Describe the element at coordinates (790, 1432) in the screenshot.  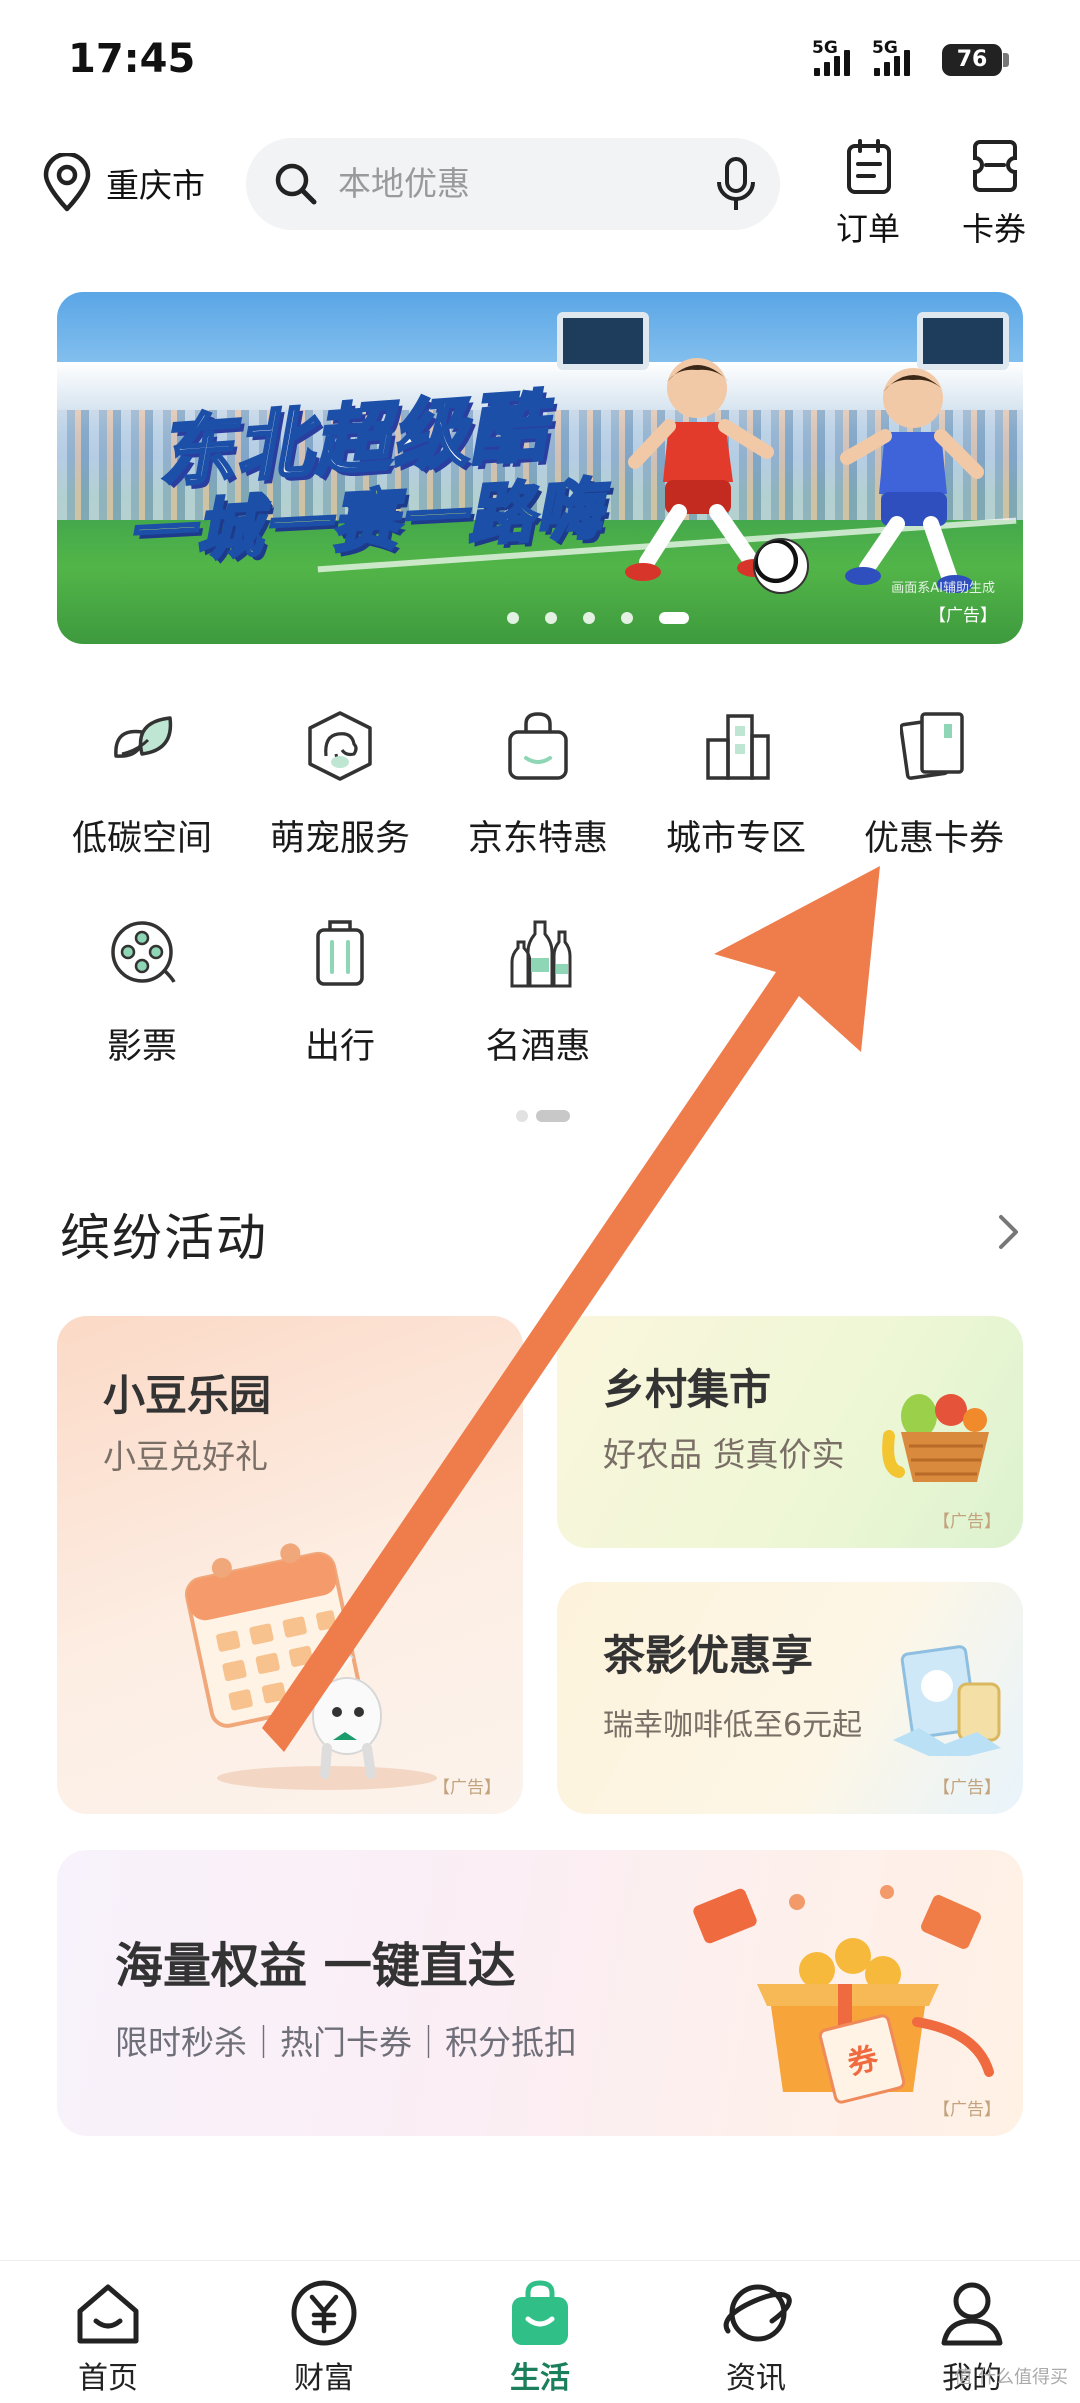
I see `card-village-market: 乡村集市 好农品 货真价实 【广告】` at that location.